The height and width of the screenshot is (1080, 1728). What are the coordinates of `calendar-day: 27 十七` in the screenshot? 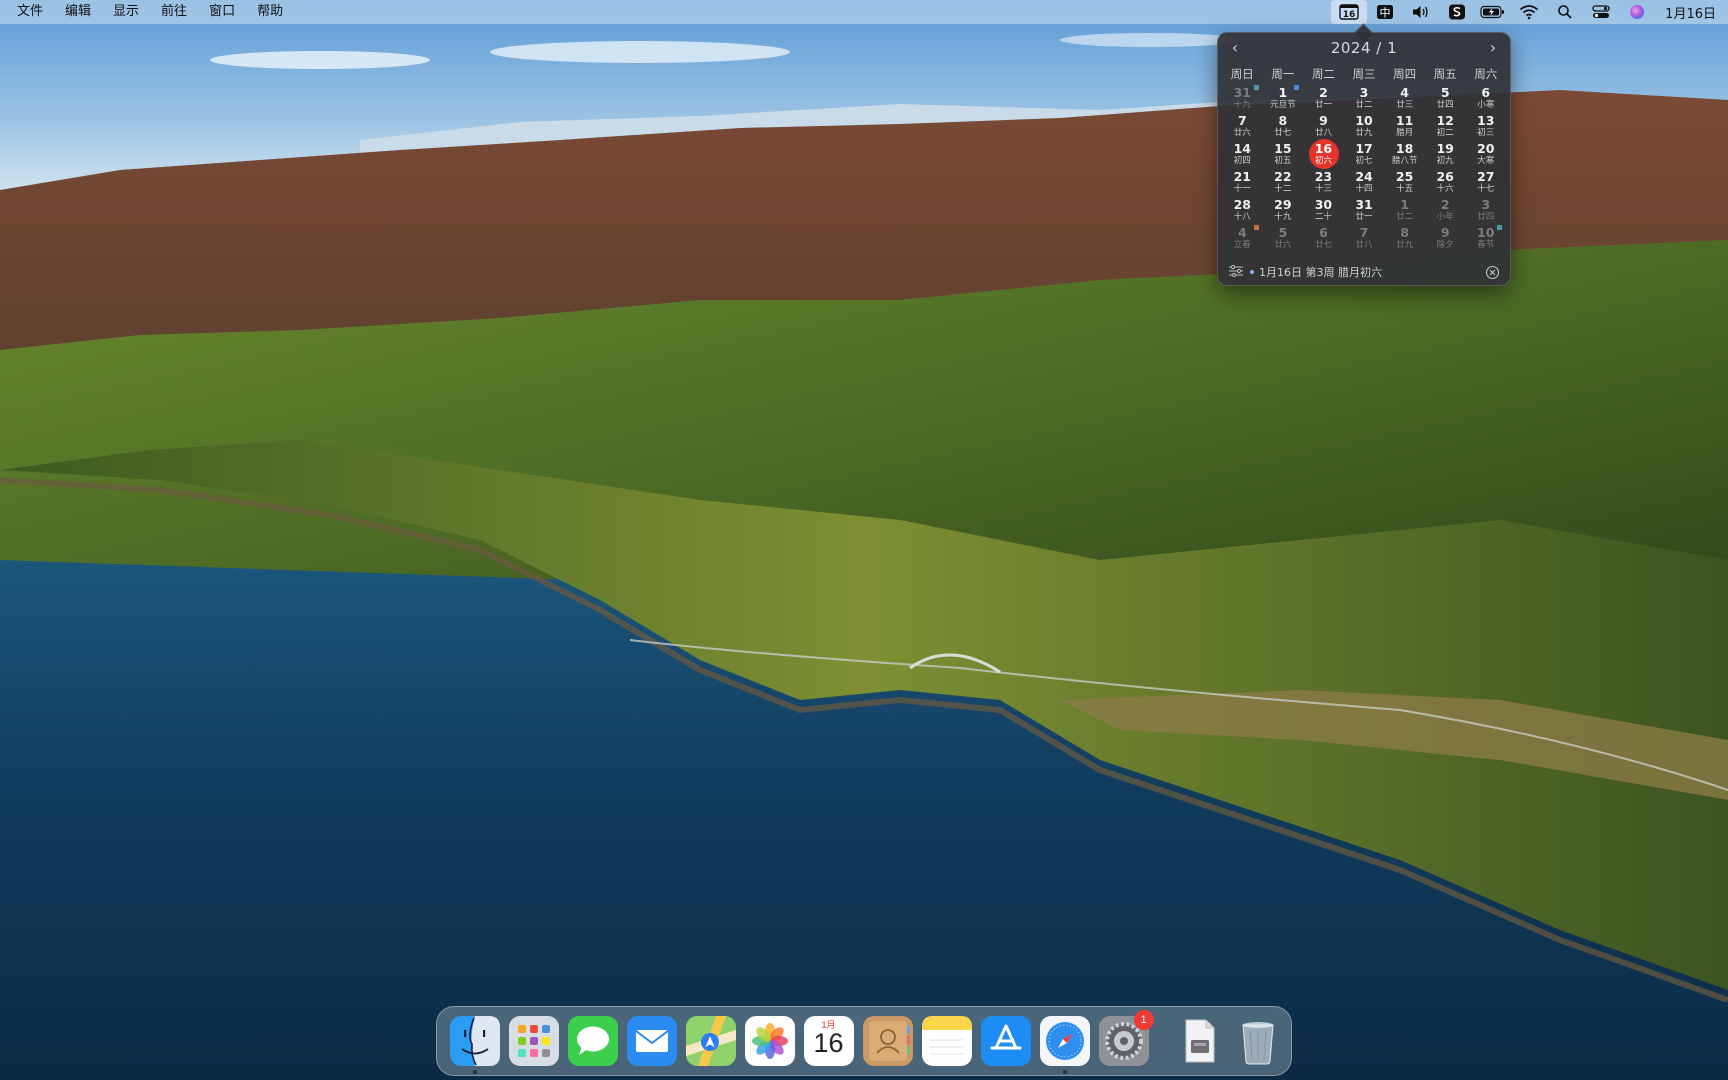 It's located at (1485, 183).